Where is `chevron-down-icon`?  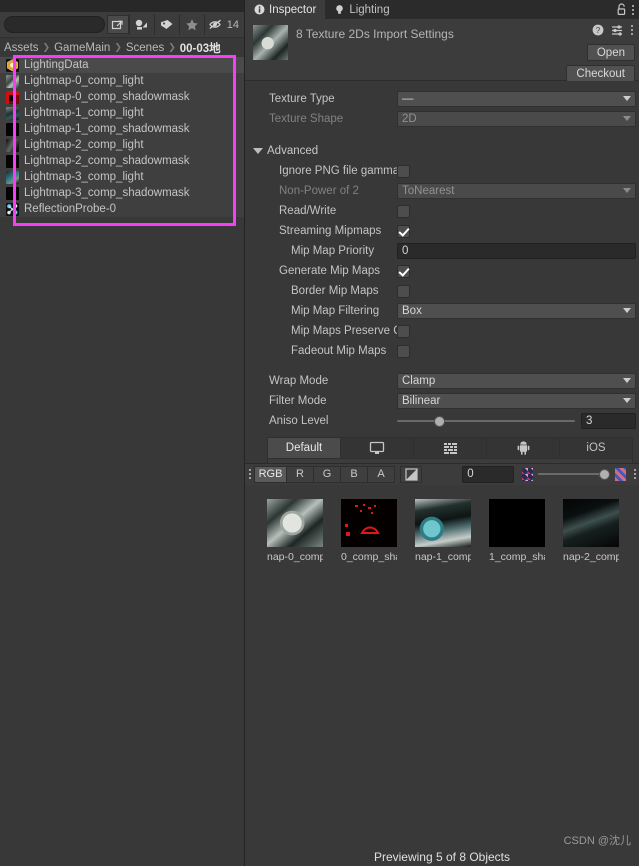 chevron-down-icon is located at coordinates (627, 310).